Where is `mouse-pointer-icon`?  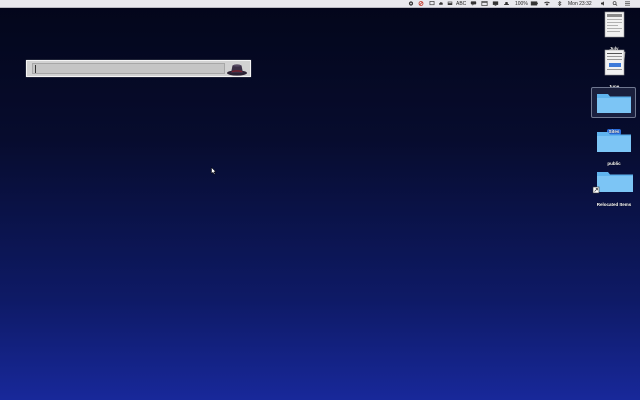
mouse-pointer-icon is located at coordinates (214, 171).